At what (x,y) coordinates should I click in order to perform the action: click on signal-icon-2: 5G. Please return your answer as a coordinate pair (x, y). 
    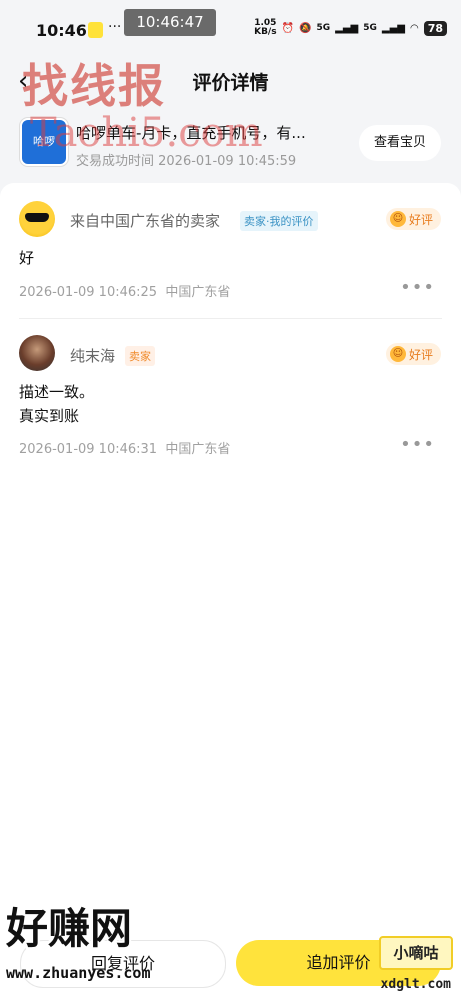
    Looking at the image, I should click on (370, 28).